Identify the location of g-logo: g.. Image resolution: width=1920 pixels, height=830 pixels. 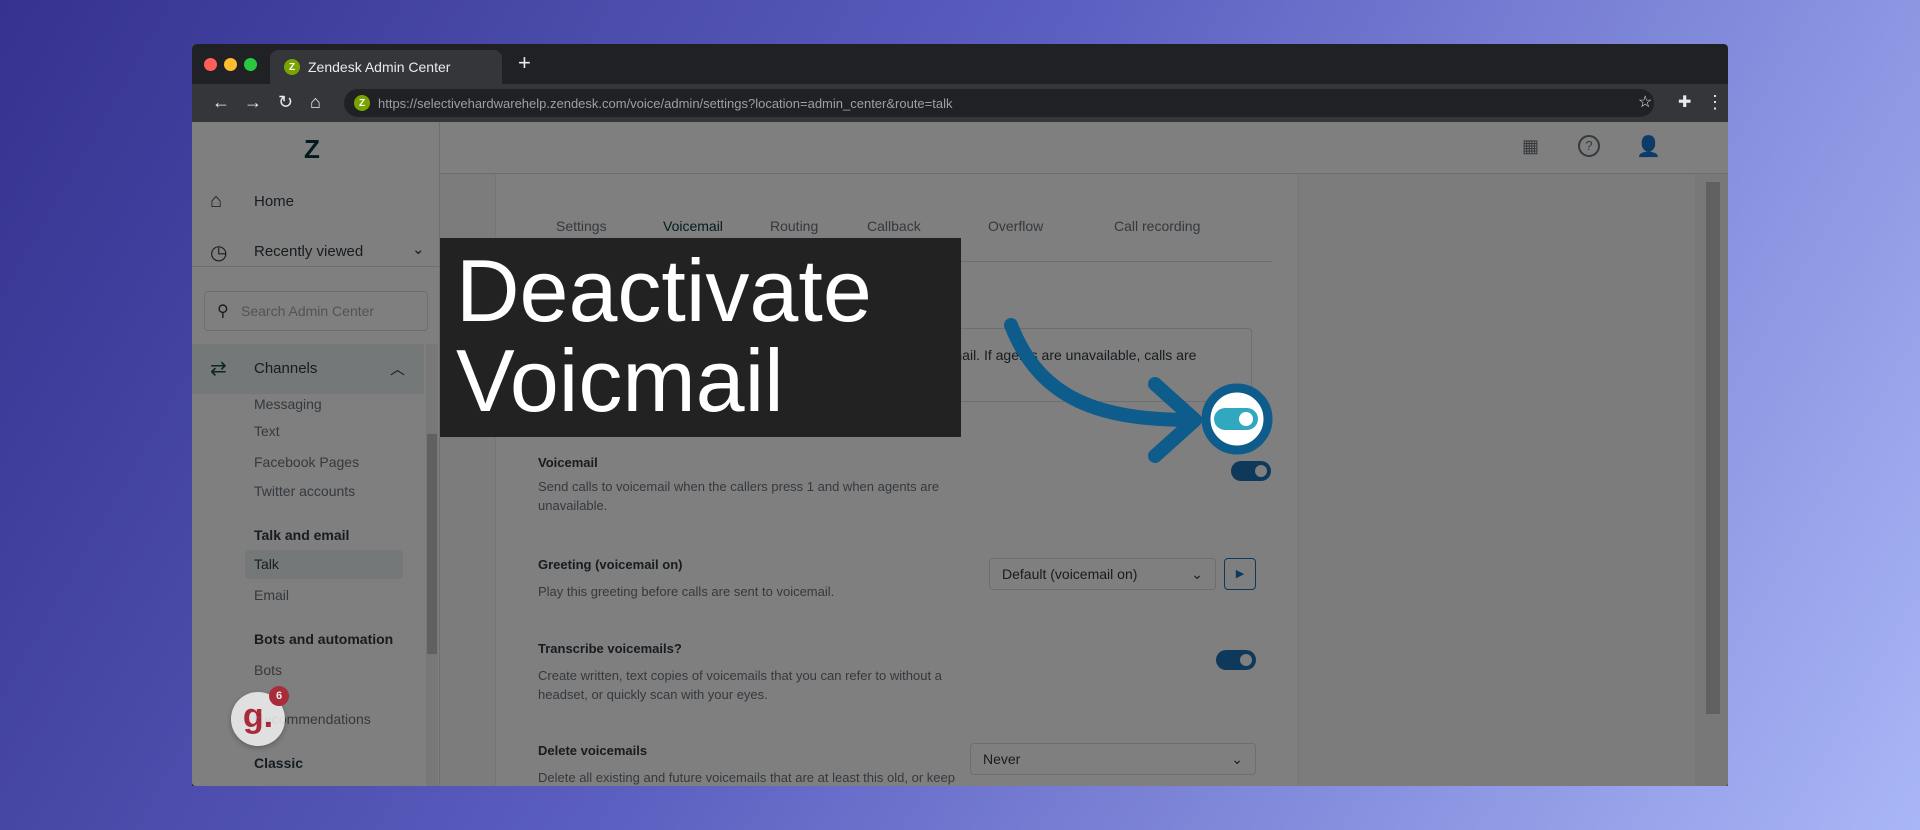
(258, 716).